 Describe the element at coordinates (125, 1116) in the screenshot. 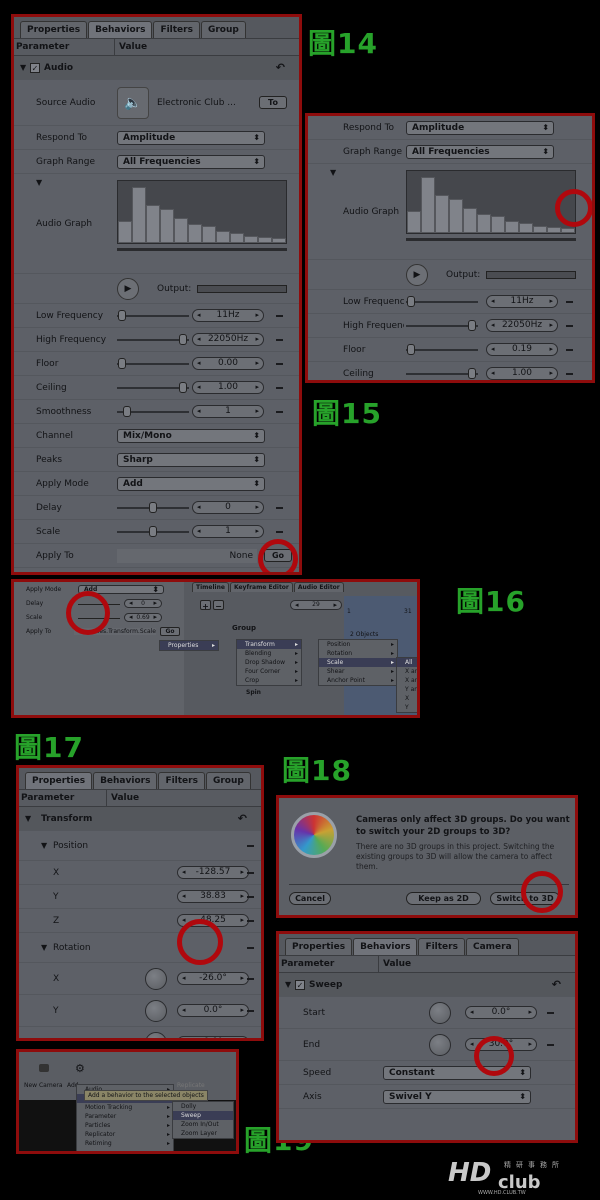

I see `menu-item-parameter: Parameter` at that location.